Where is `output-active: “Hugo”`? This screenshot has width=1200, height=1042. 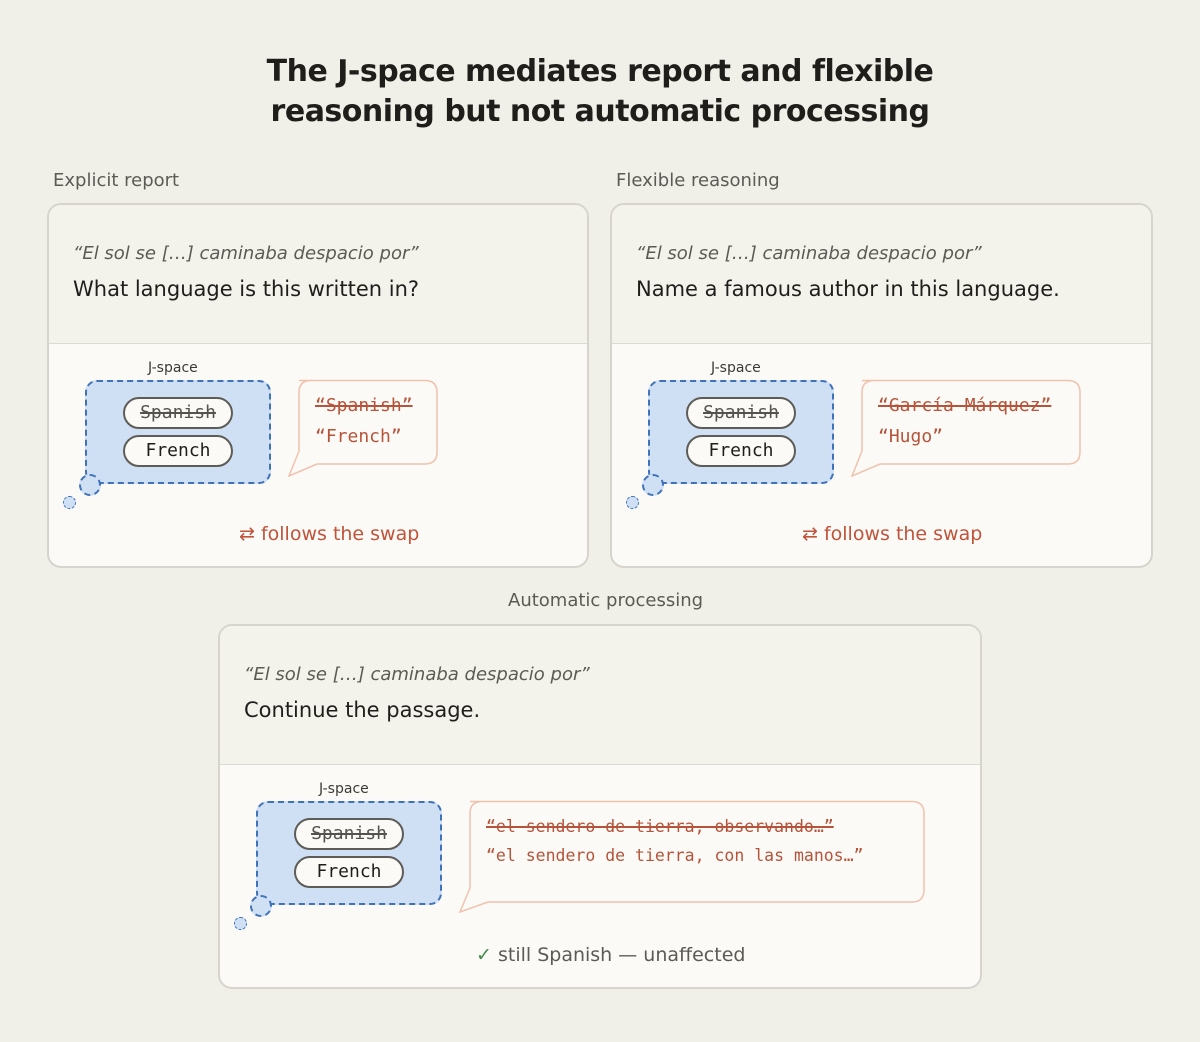 output-active: “Hugo” is located at coordinates (911, 436).